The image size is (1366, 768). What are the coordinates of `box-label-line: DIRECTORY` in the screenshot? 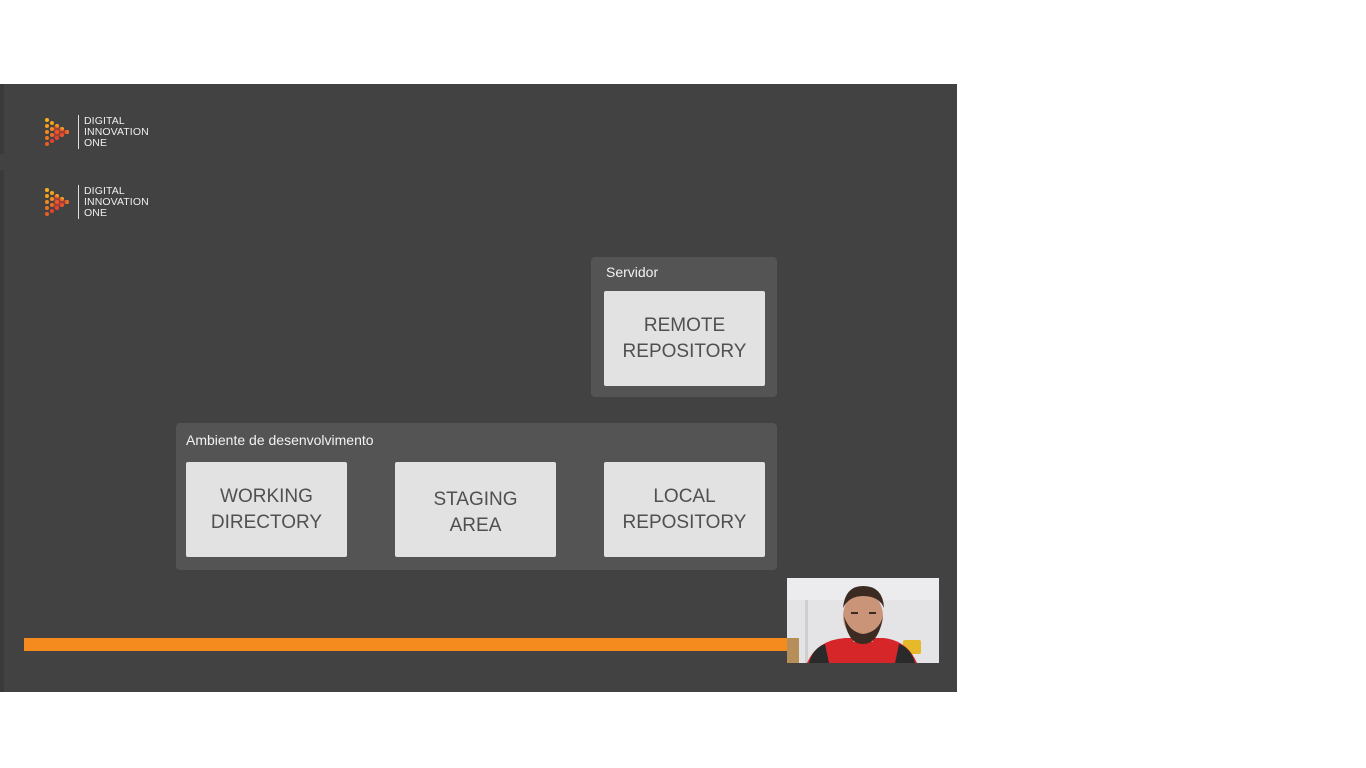 It's located at (266, 522).